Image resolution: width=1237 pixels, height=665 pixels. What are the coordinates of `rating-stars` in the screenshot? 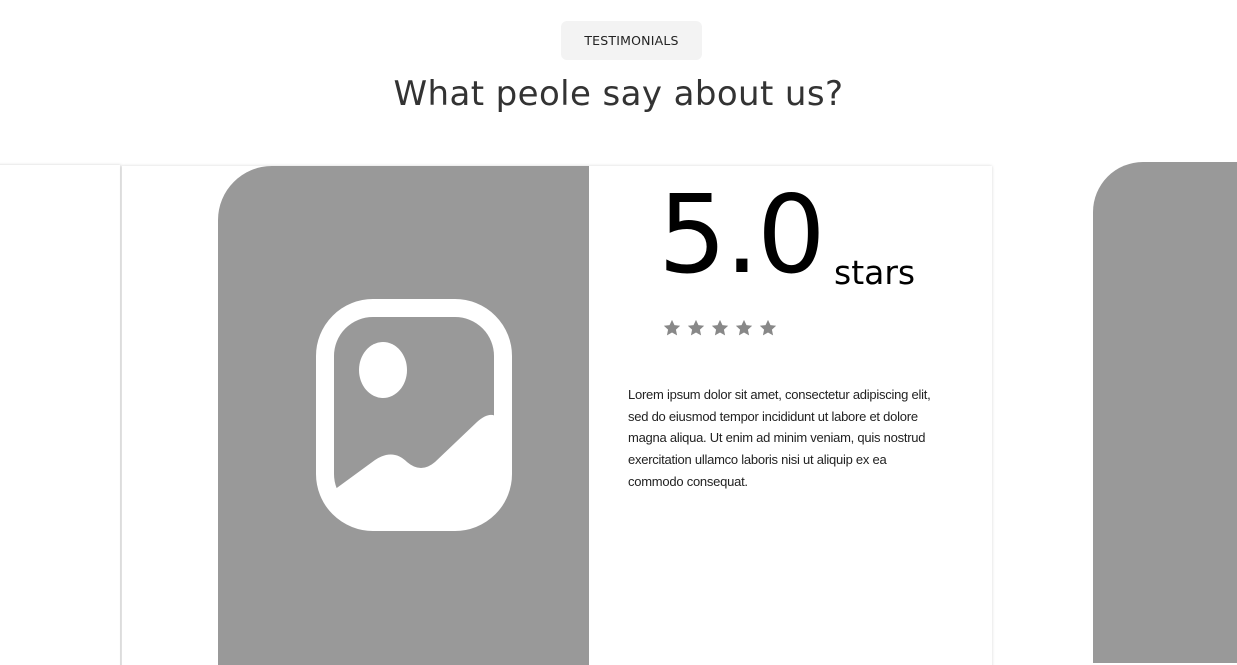 It's located at (720, 328).